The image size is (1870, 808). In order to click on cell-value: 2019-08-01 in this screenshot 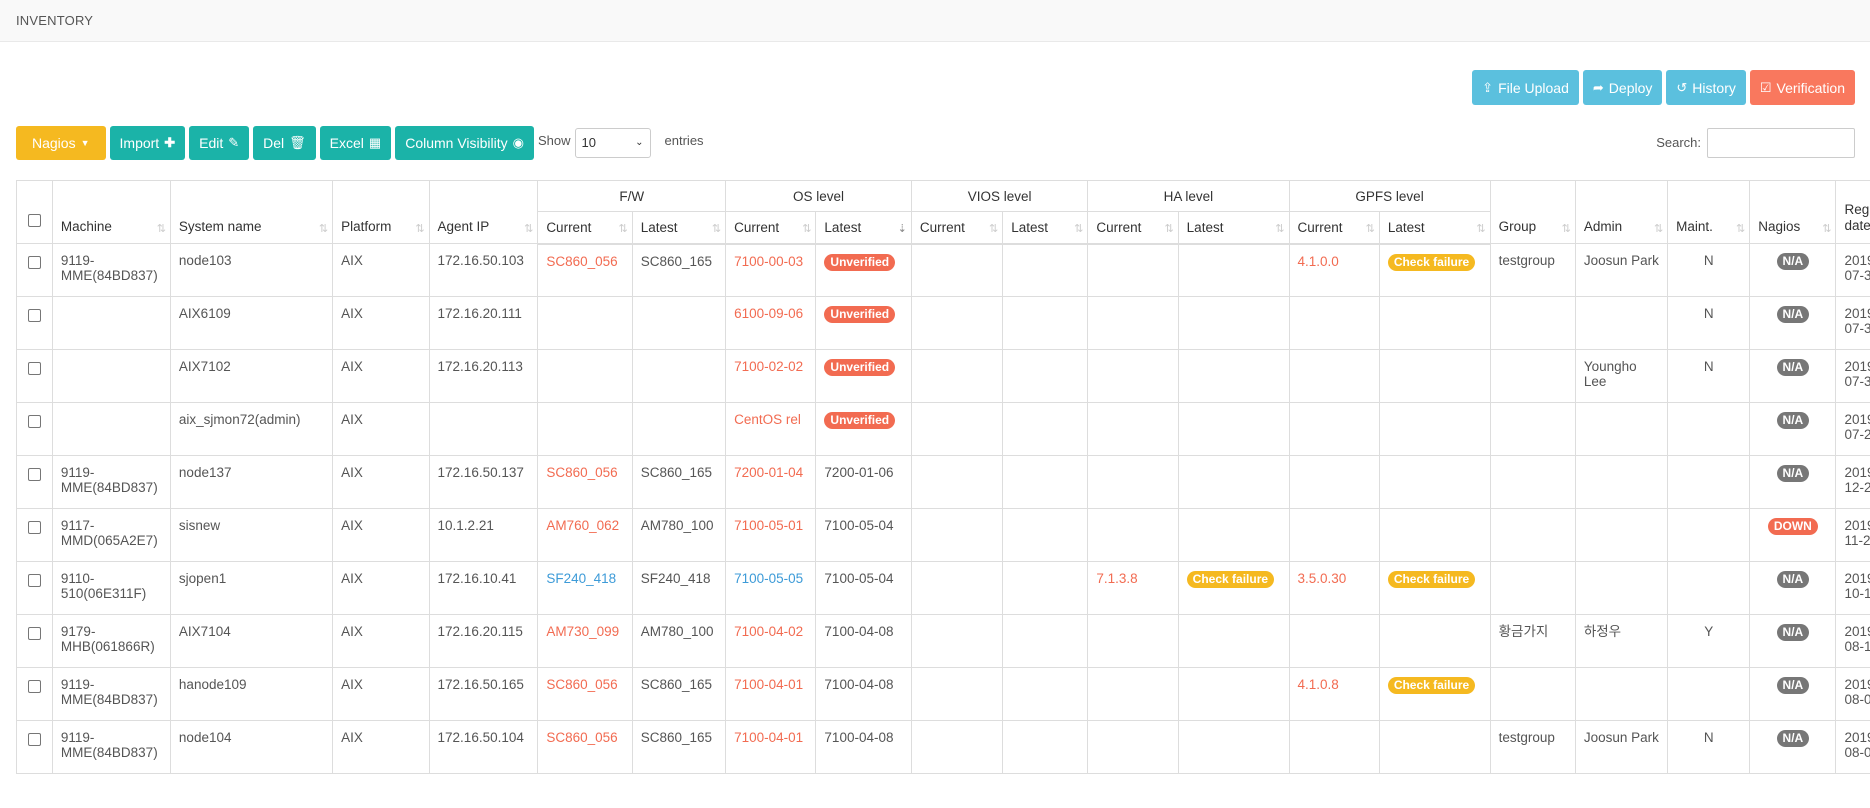, I will do `click(1857, 692)`.